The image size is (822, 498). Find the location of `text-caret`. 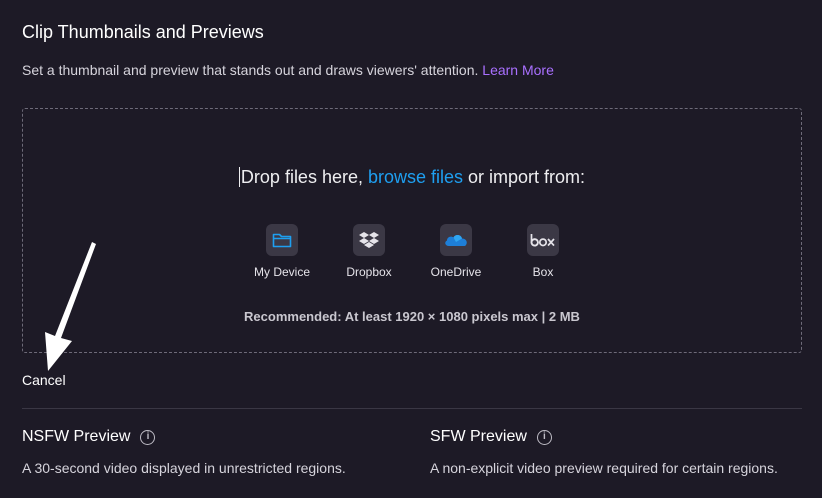

text-caret is located at coordinates (239, 177).